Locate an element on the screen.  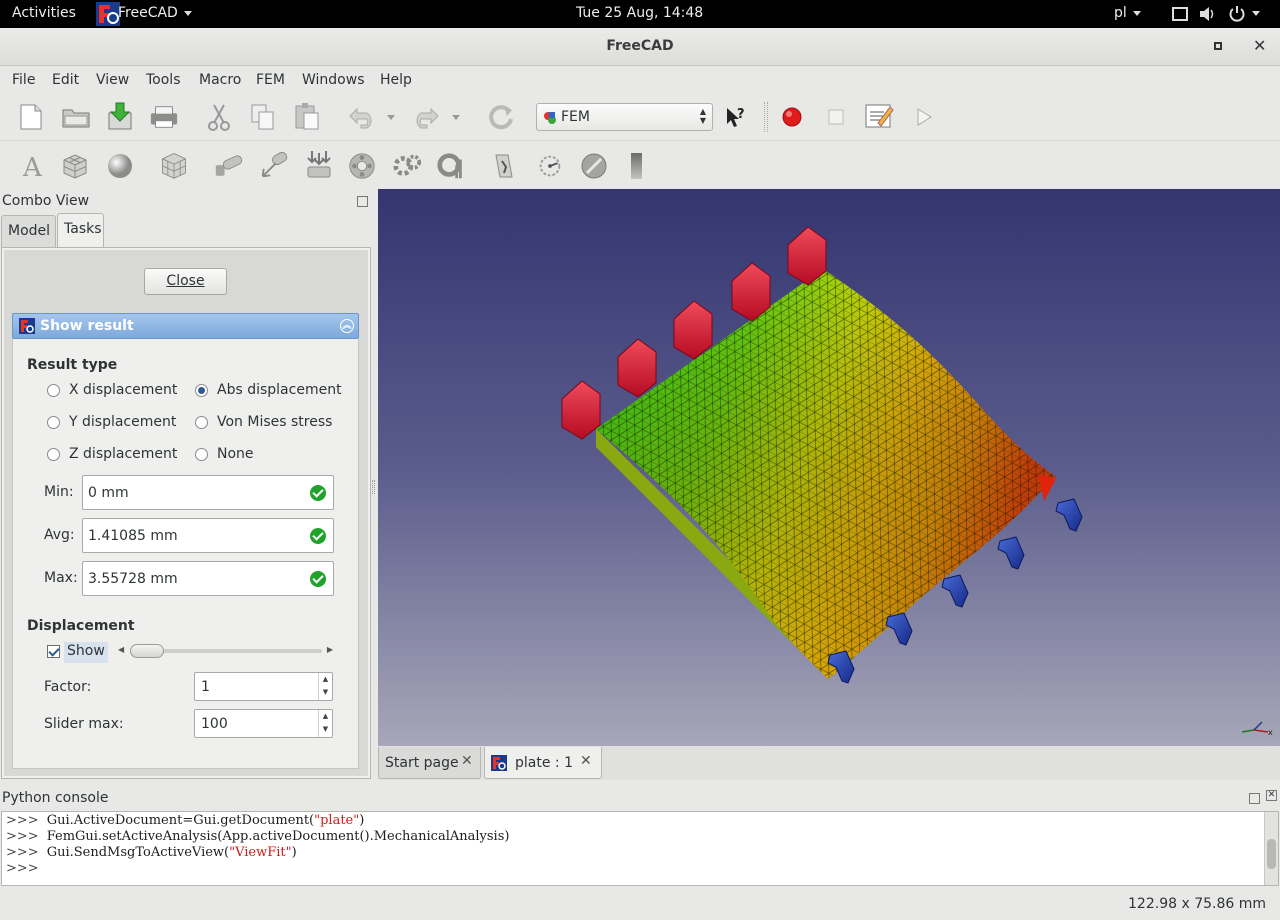
calculix-input-icon is located at coordinates (505, 166).